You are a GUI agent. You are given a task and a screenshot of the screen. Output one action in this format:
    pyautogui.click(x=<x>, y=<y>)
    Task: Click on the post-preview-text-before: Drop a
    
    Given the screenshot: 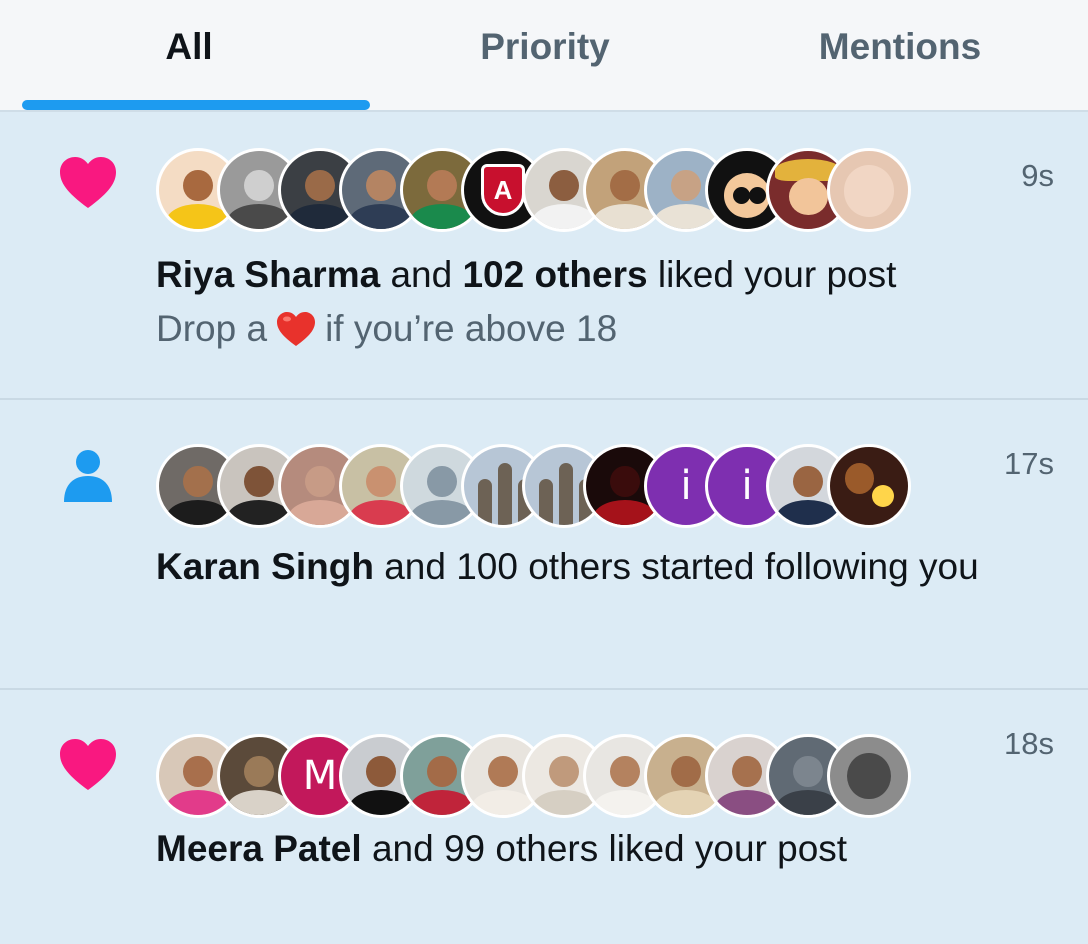 What is the action you would take?
    pyautogui.click(x=212, y=328)
    